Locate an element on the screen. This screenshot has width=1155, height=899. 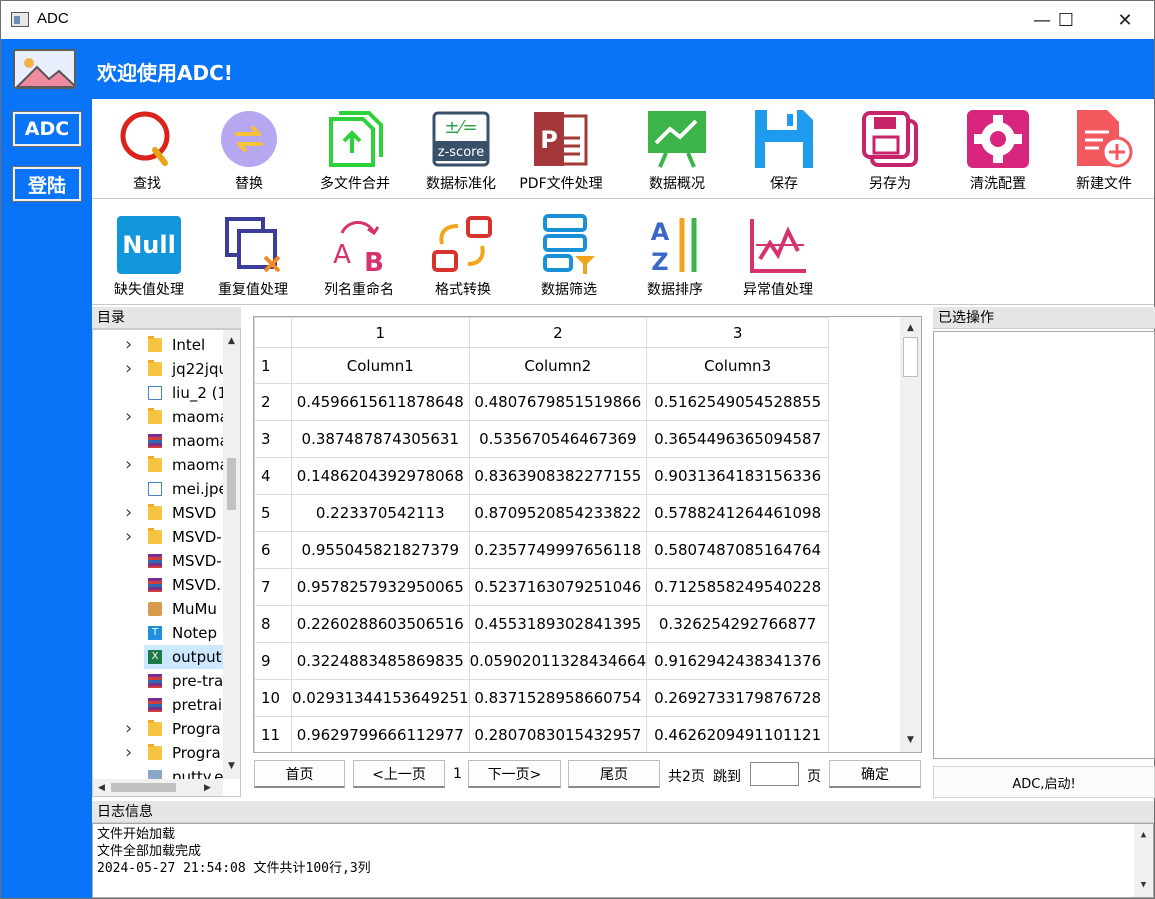
table-cell: 0.535670546467369 is located at coordinates (558, 439).